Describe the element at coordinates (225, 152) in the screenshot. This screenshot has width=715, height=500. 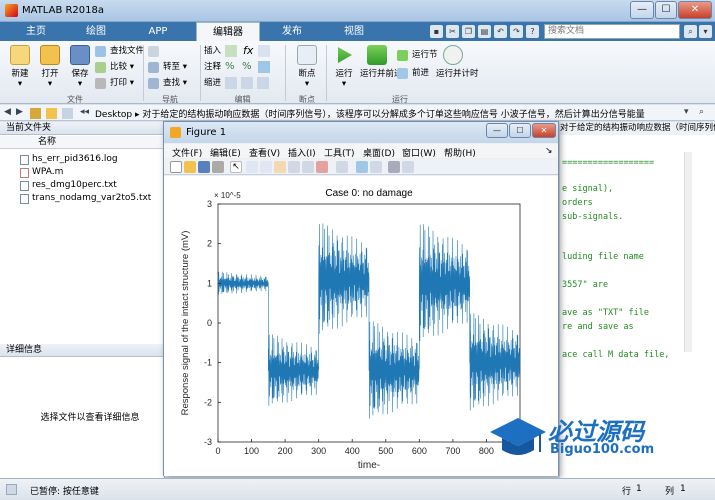
I see `menu-edit: 编辑(E)` at that location.